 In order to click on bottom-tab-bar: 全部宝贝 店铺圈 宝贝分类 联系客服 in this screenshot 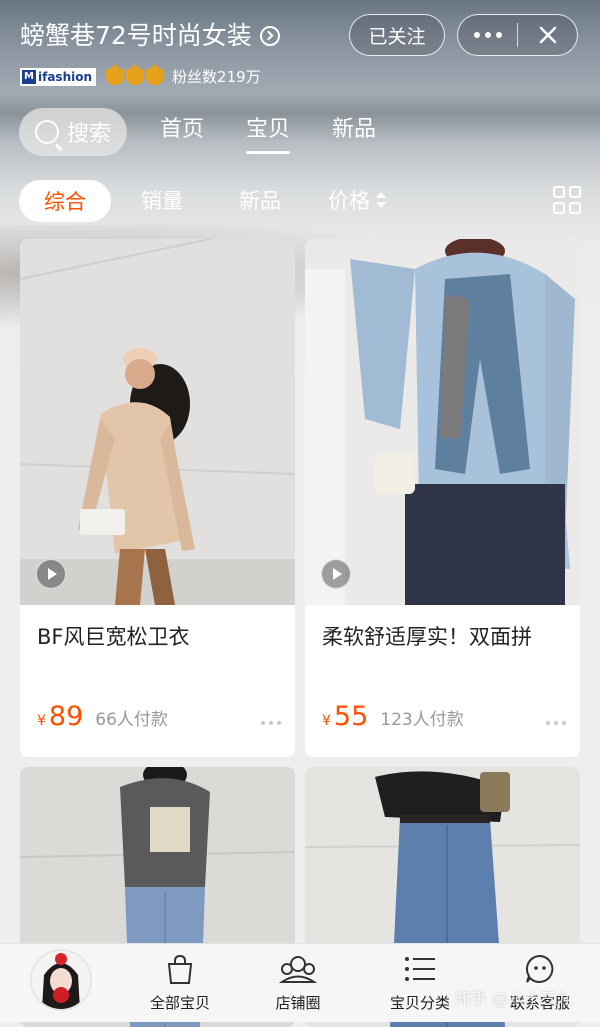, I will do `click(300, 982)`.